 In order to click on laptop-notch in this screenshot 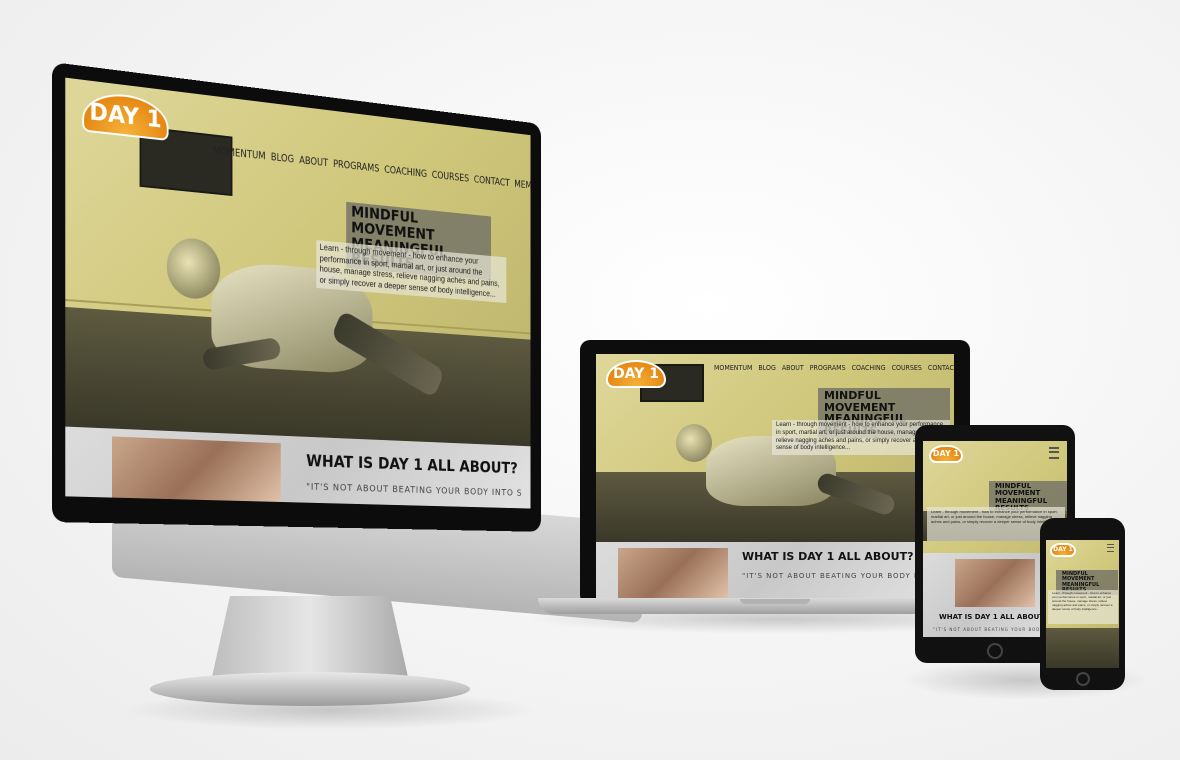, I will do `click(775, 601)`.